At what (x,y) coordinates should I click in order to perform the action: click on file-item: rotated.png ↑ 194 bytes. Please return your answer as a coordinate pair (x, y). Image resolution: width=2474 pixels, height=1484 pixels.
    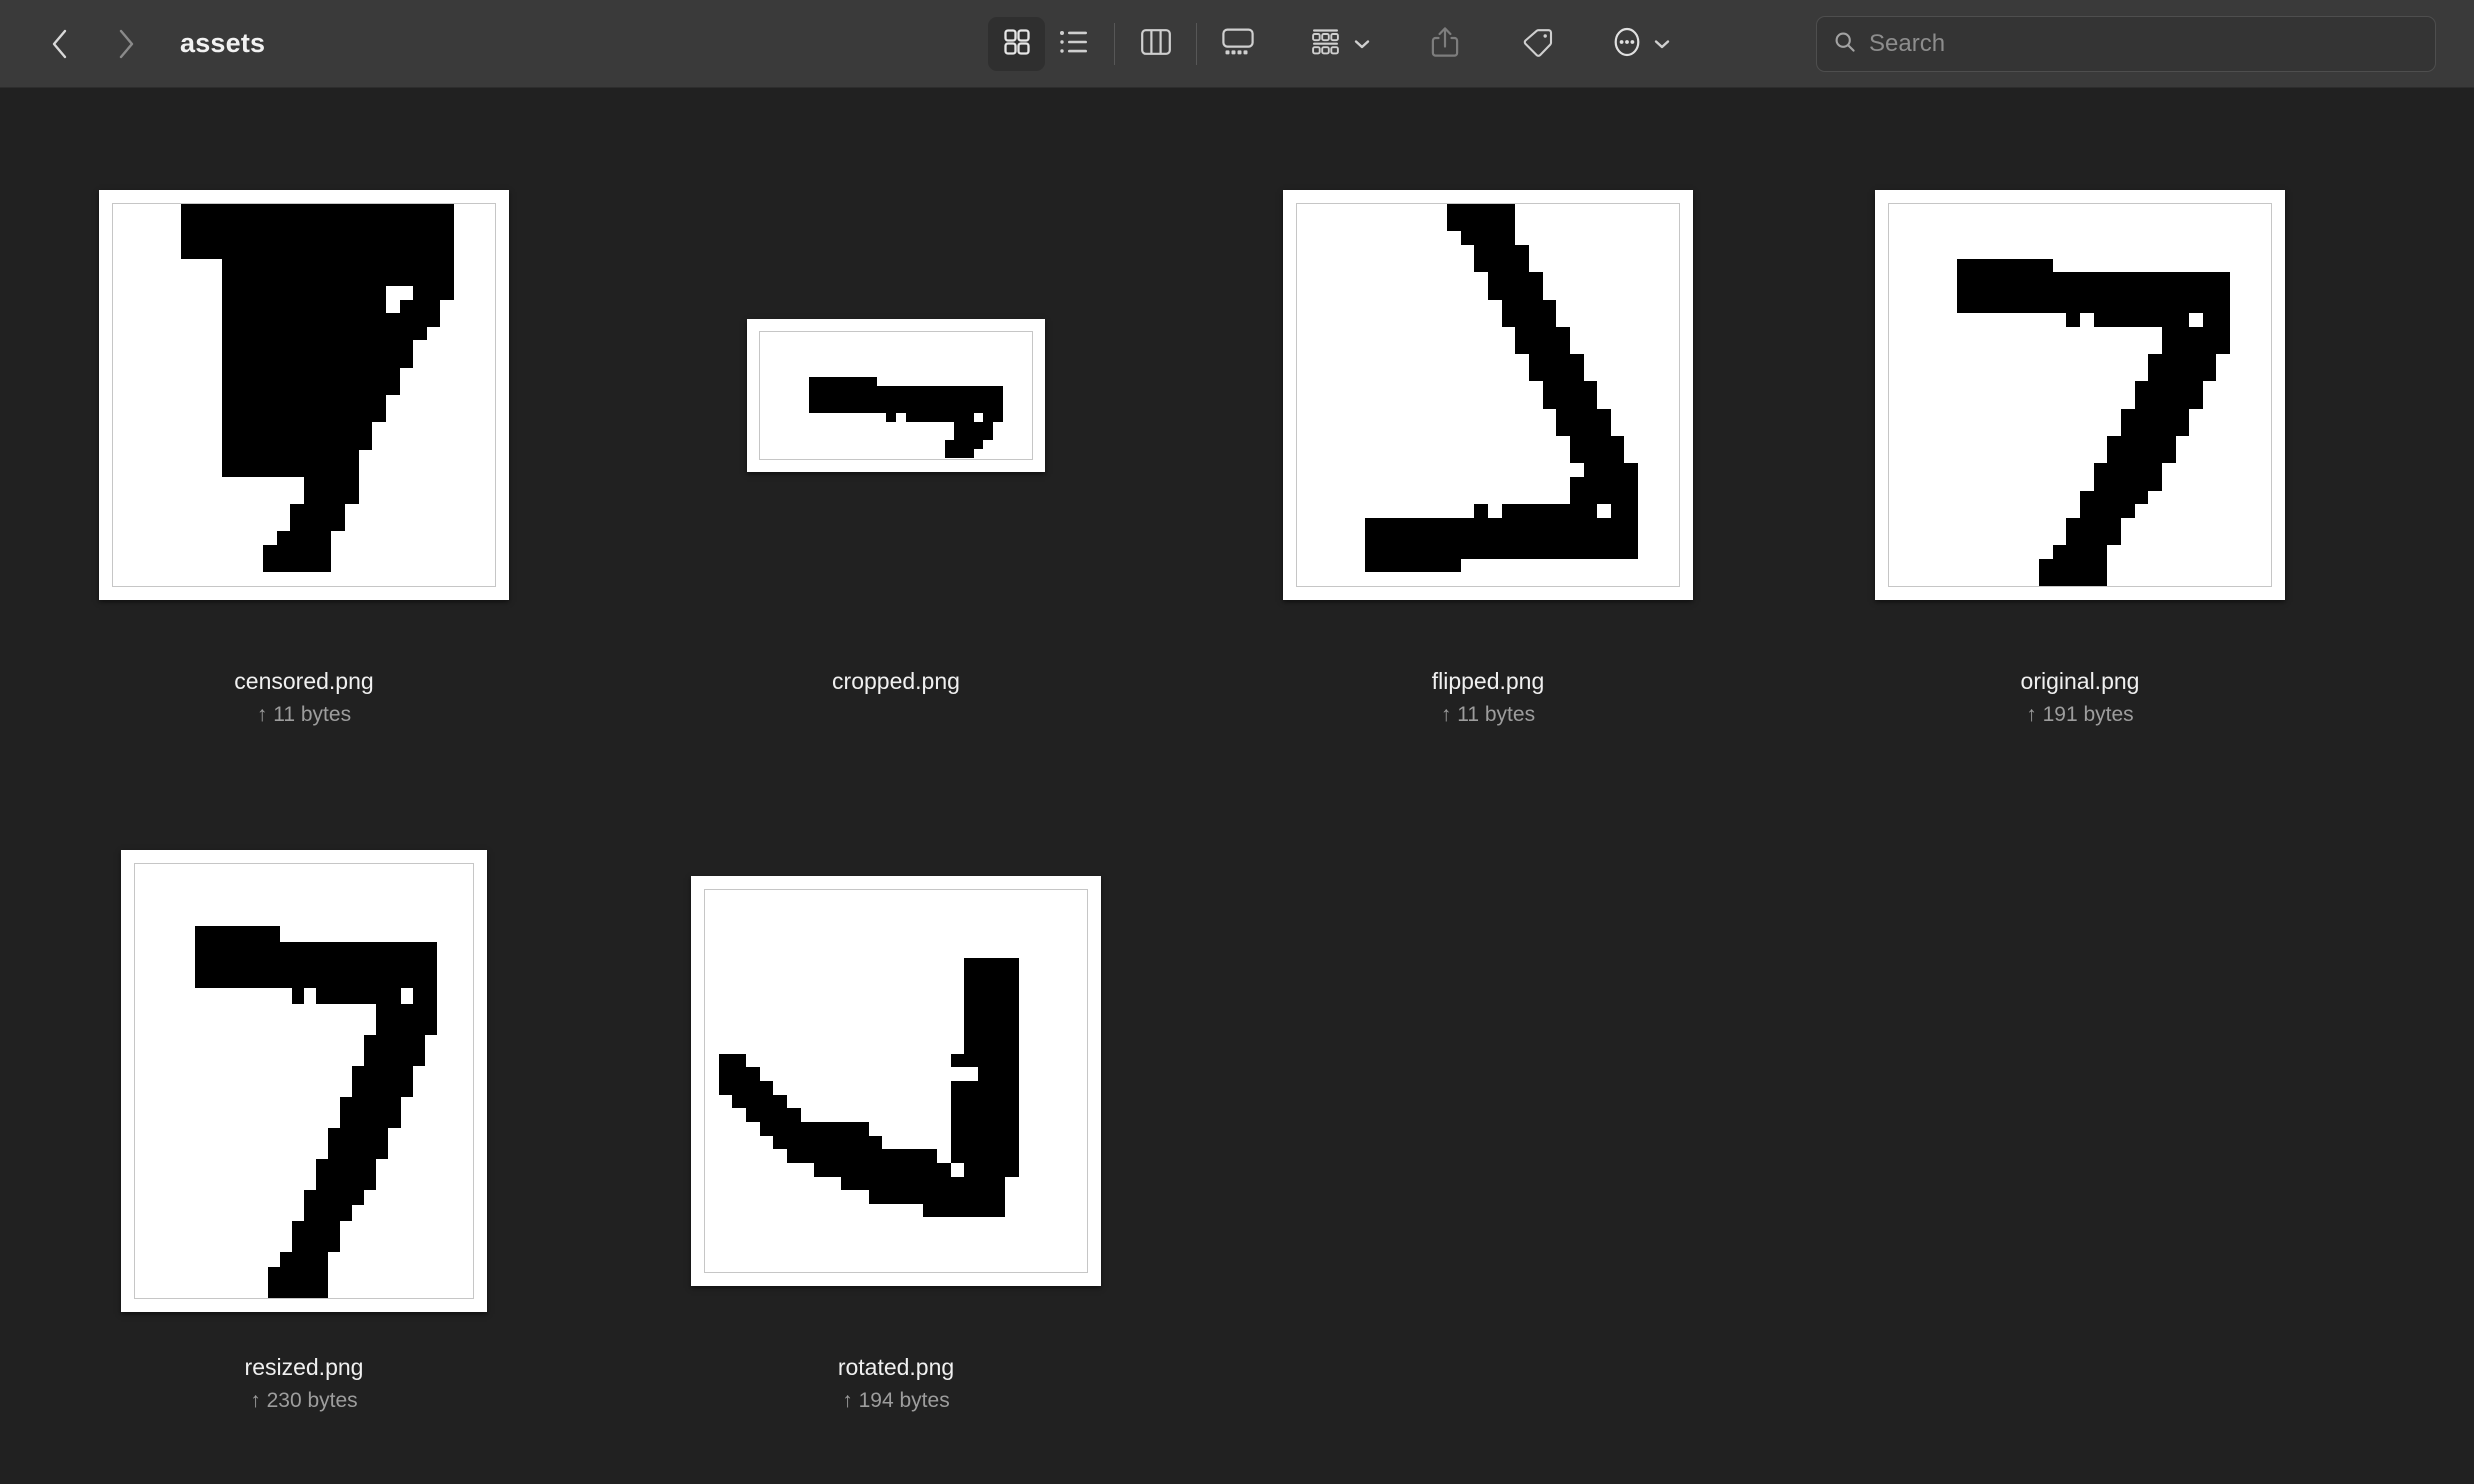
    Looking at the image, I should click on (896, 1157).